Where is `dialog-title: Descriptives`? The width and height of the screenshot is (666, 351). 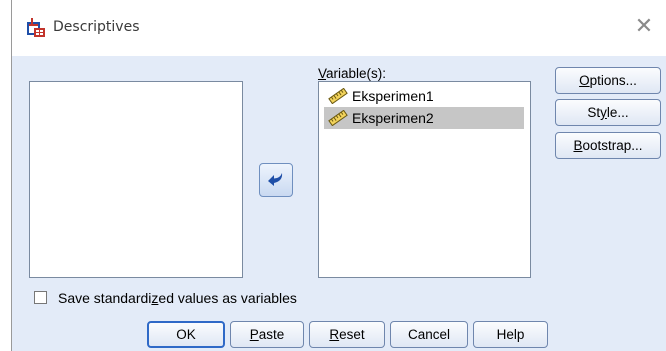 dialog-title: Descriptives is located at coordinates (96, 27).